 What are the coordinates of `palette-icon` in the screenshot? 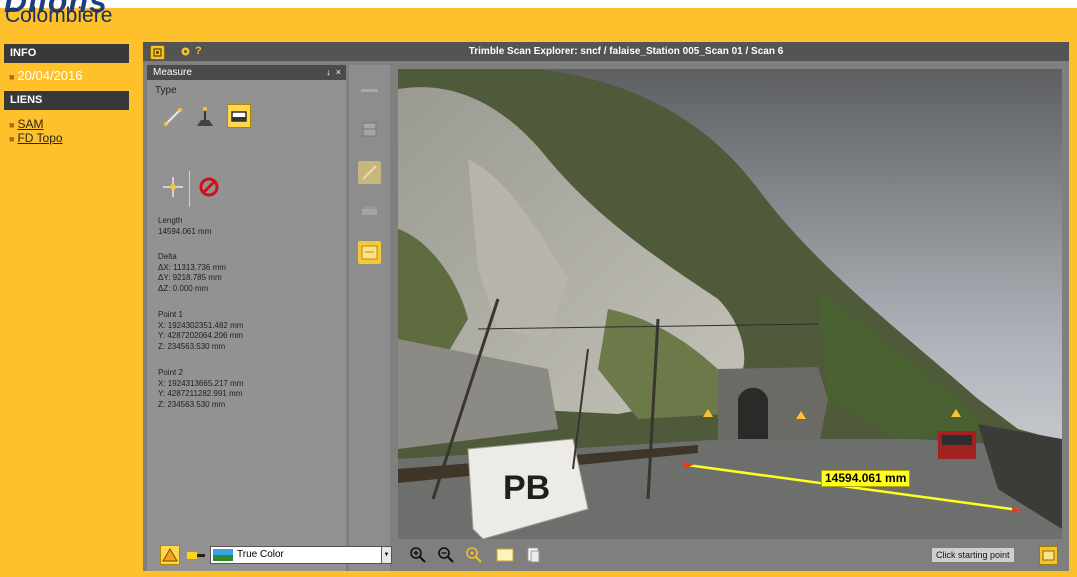 It's located at (196, 555).